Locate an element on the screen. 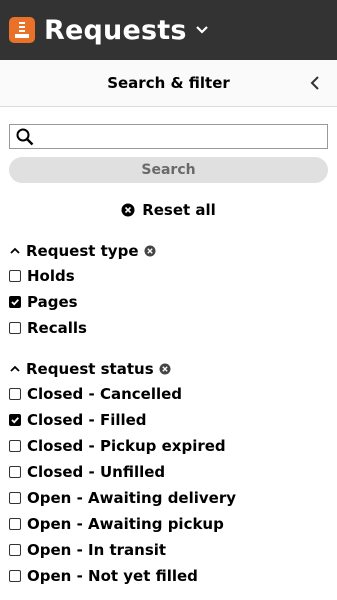 The image size is (337, 600). filter-option: Closed - Cancelled is located at coordinates (173, 394).